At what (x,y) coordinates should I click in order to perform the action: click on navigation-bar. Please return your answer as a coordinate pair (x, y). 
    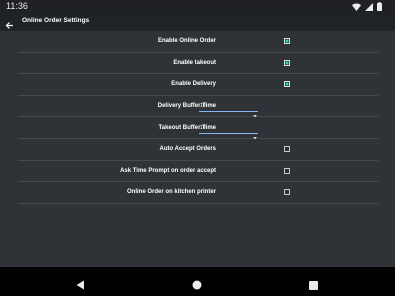
    Looking at the image, I should click on (197, 281).